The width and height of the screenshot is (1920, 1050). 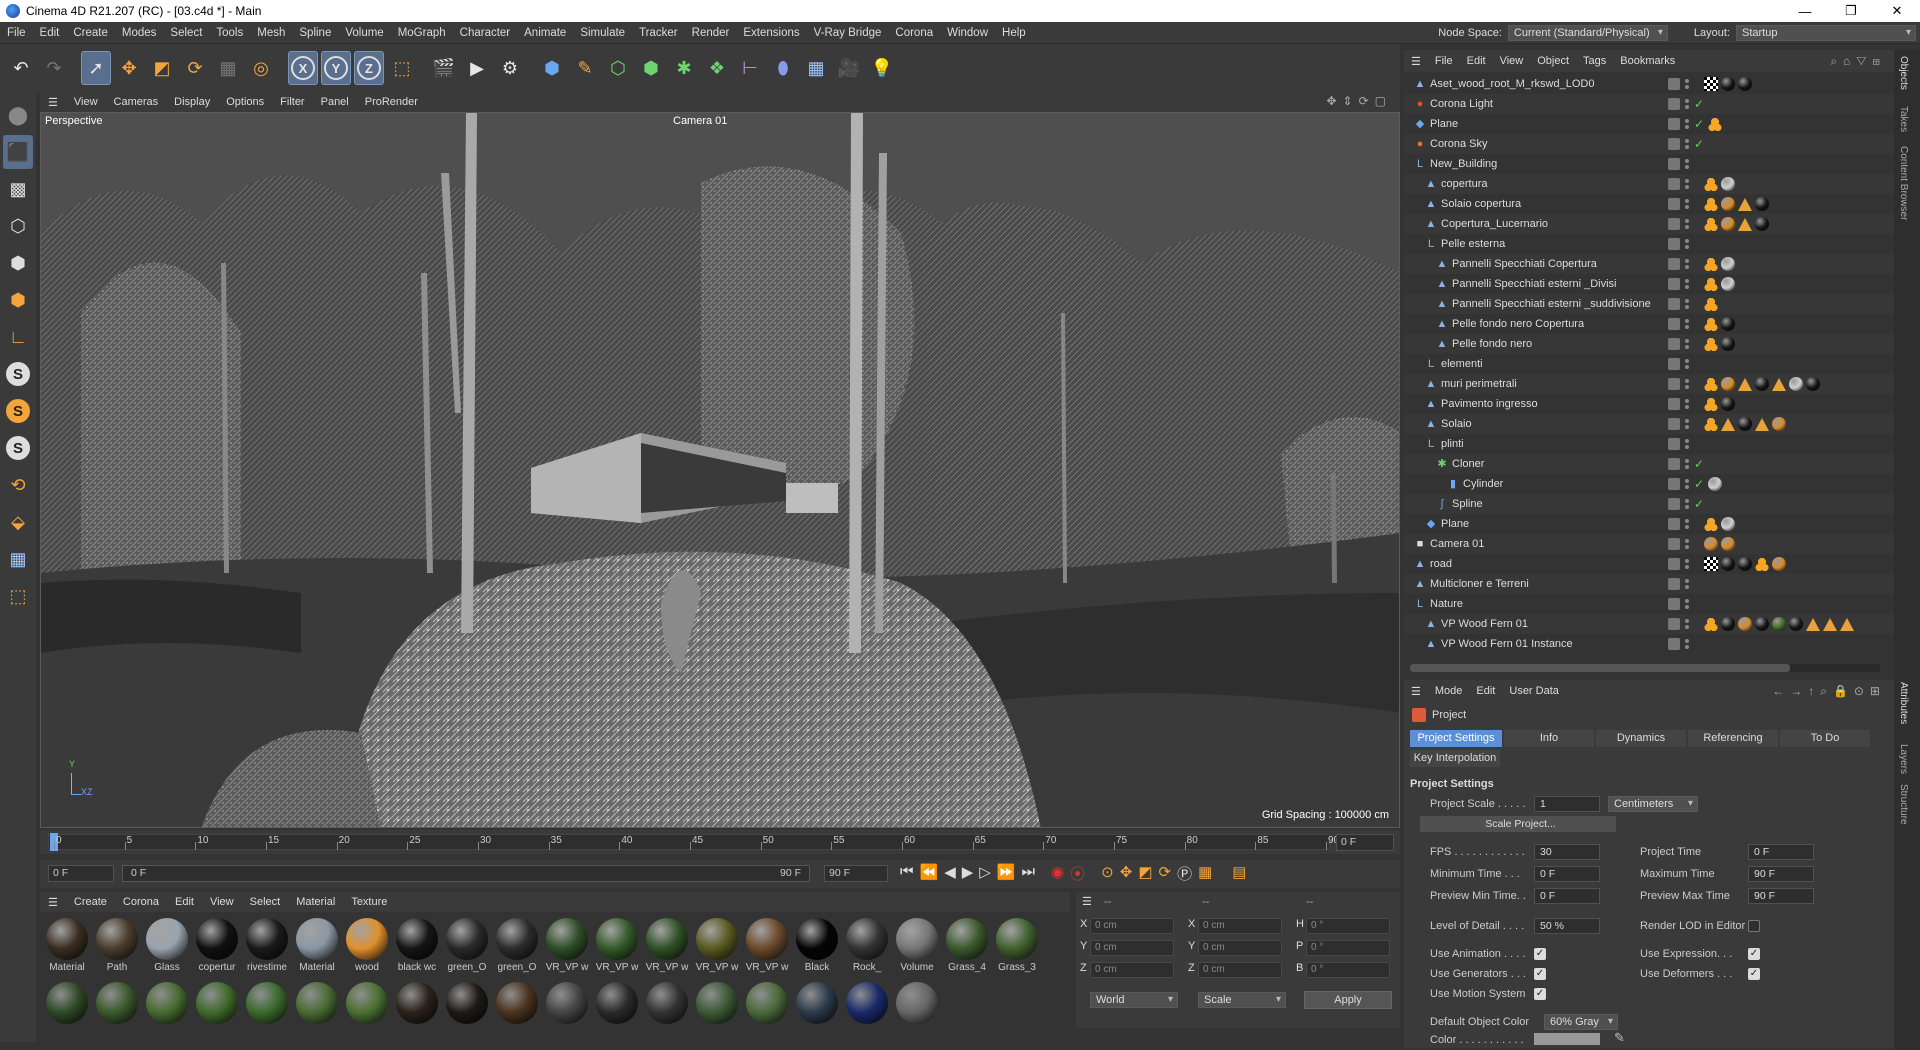 What do you see at coordinates (717, 68) in the screenshot?
I see `mograph-fracture-icon: ❖` at bounding box center [717, 68].